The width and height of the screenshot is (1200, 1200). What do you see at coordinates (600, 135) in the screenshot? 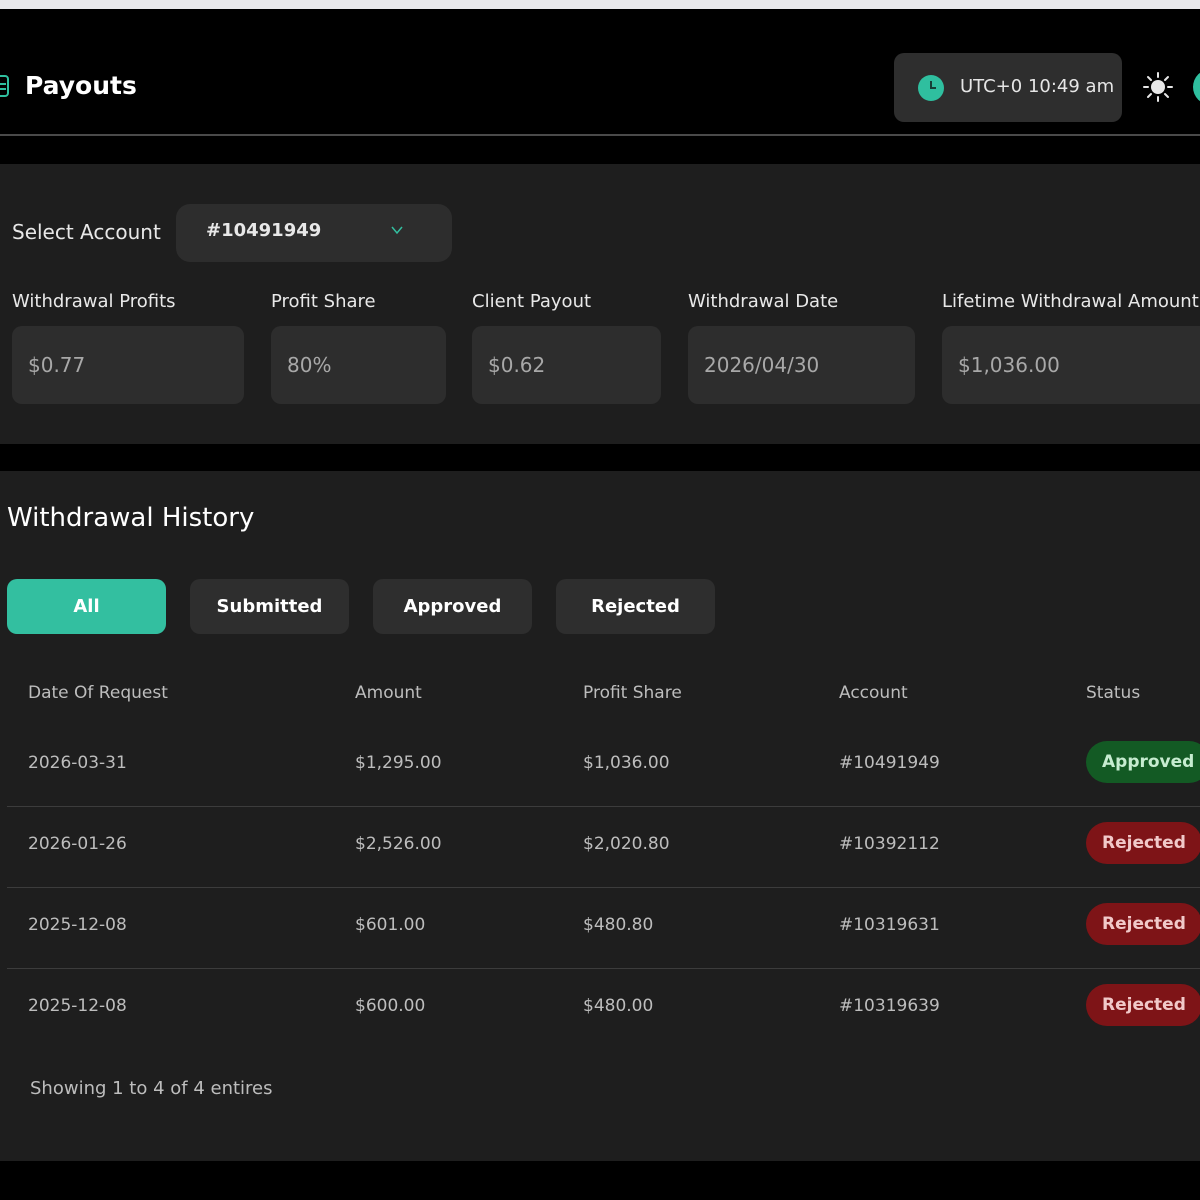
I see `header-divider` at bounding box center [600, 135].